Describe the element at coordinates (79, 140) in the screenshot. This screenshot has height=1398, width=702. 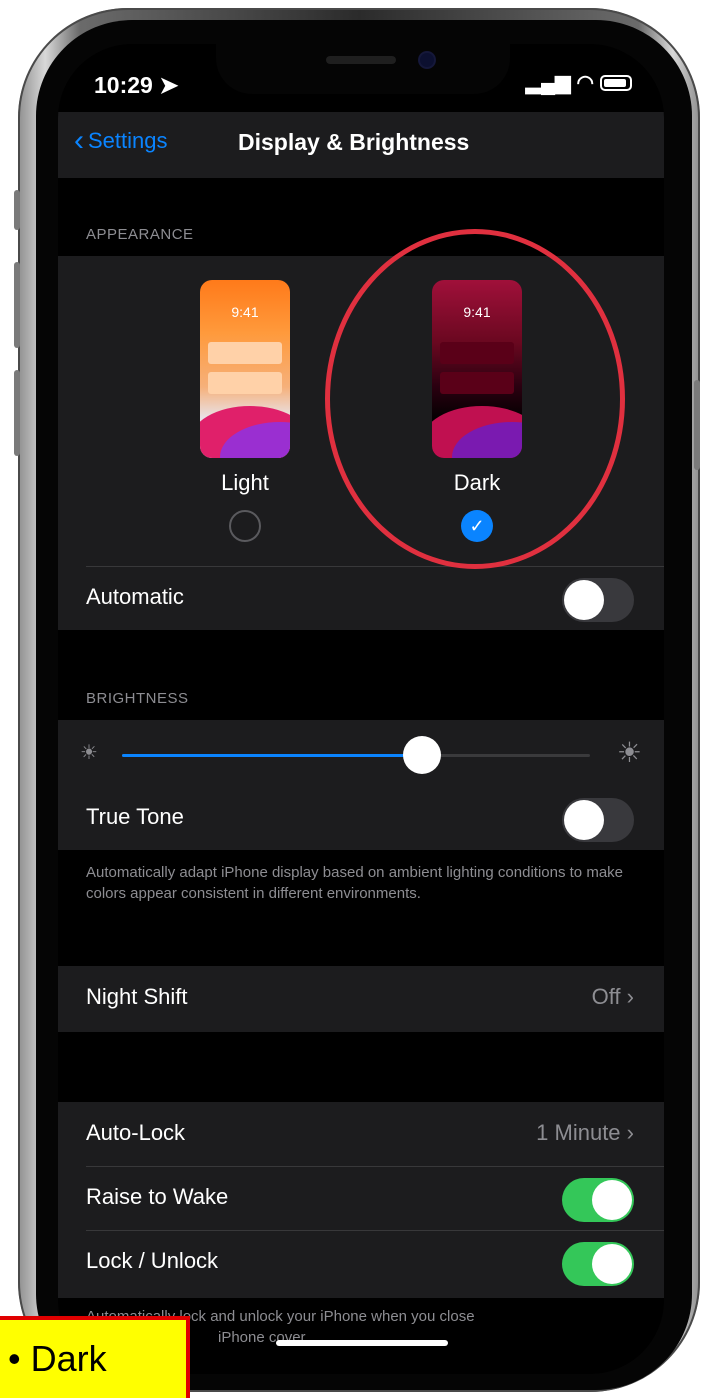
I see `chevron-left-icon: ‹` at that location.